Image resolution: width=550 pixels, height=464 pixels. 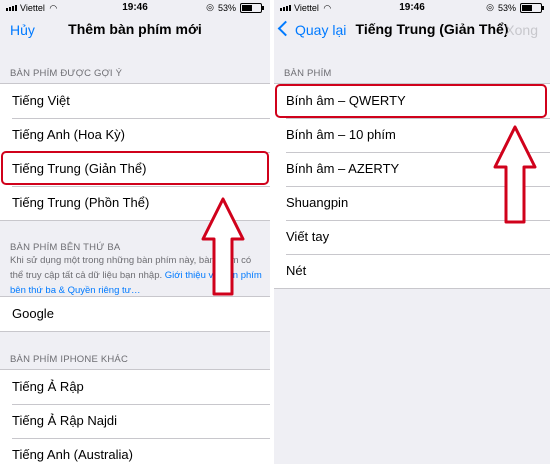 What do you see at coordinates (308, 73) in the screenshot?
I see `section-header-keyboards: BÀN PHÍM` at bounding box center [308, 73].